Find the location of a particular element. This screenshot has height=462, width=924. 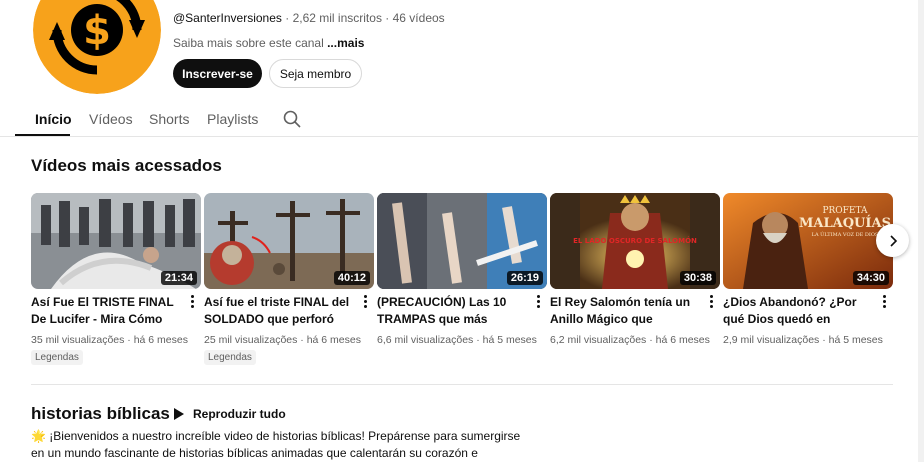

video-thumbnail: EL LADO OSCURO DE SALOMÓN 30:38 is located at coordinates (635, 241).